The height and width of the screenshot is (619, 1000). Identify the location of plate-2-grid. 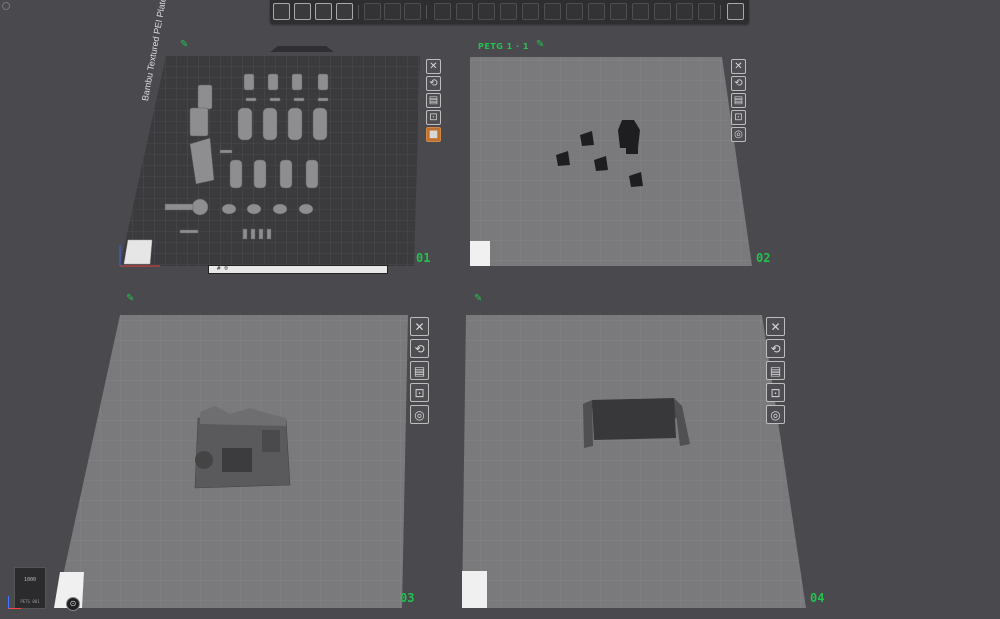
(611, 161).